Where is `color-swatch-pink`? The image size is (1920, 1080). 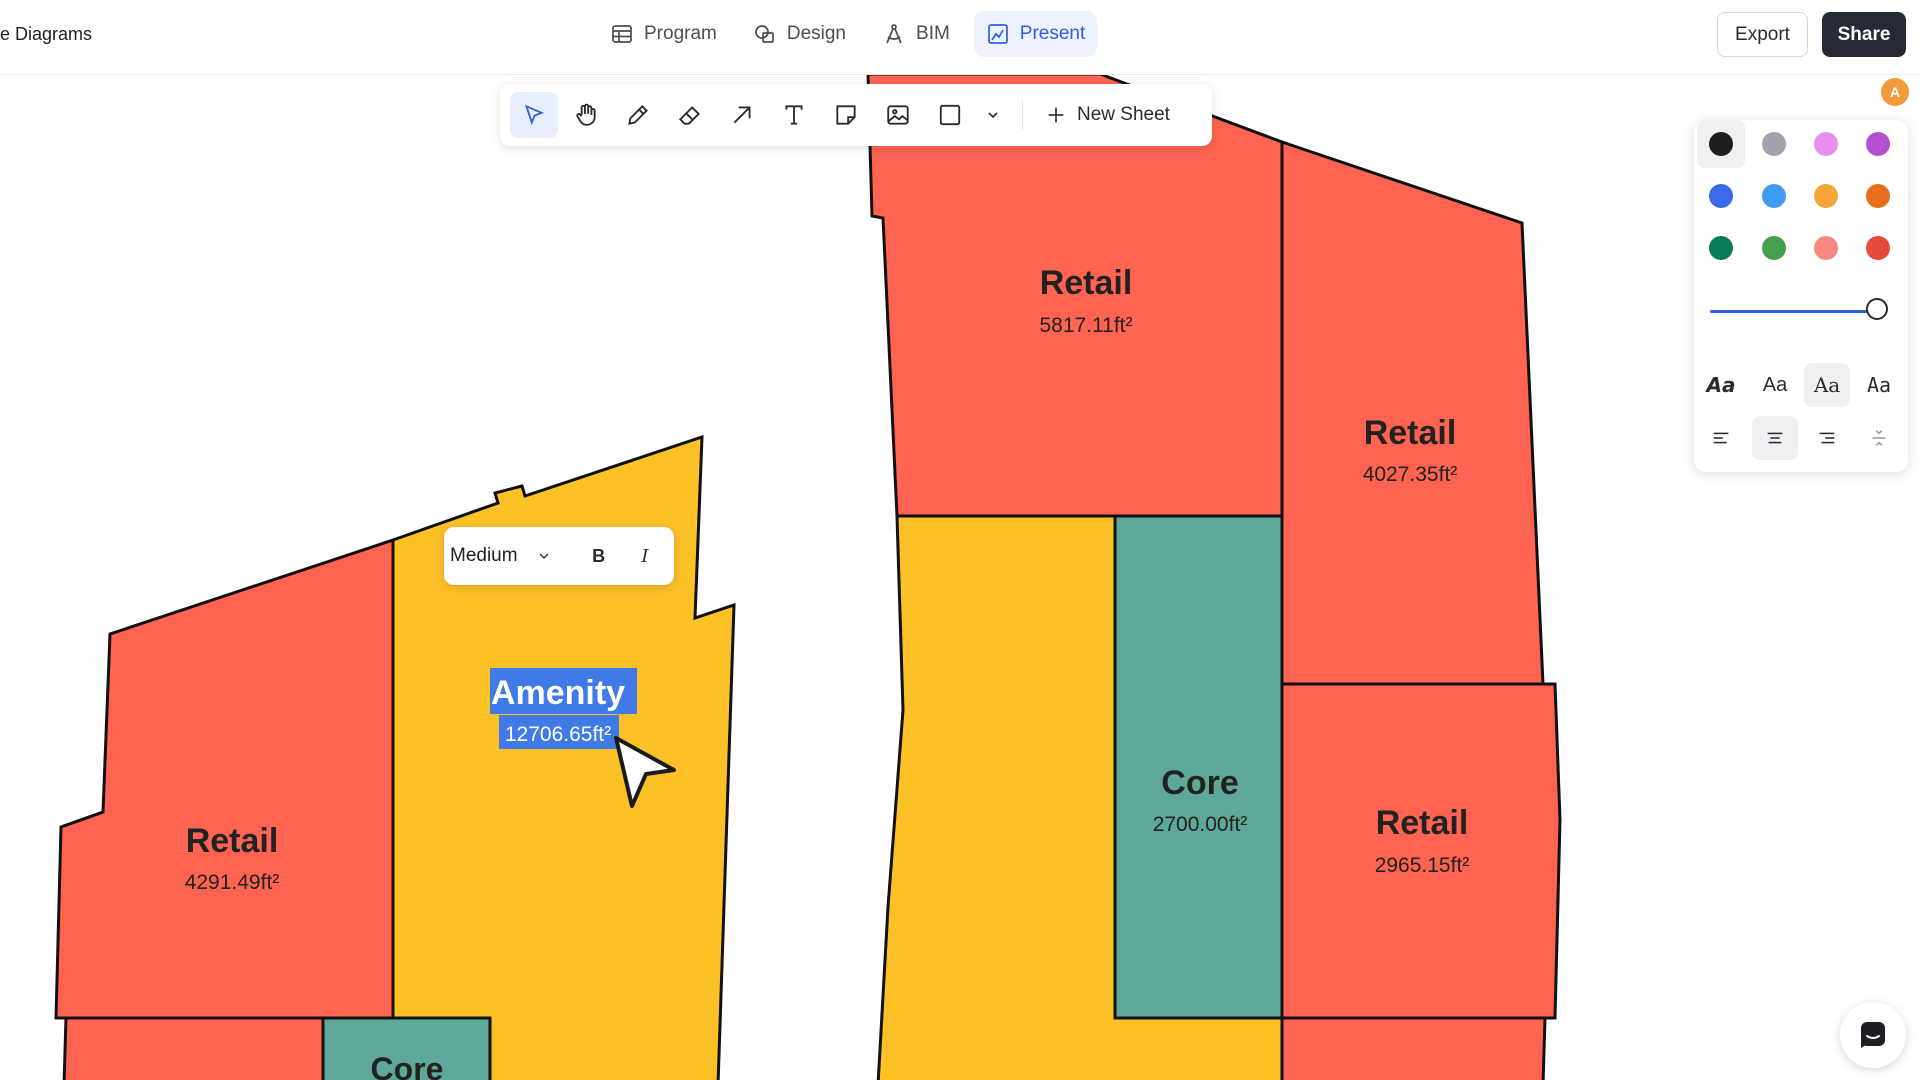
color-swatch-pink is located at coordinates (1826, 144).